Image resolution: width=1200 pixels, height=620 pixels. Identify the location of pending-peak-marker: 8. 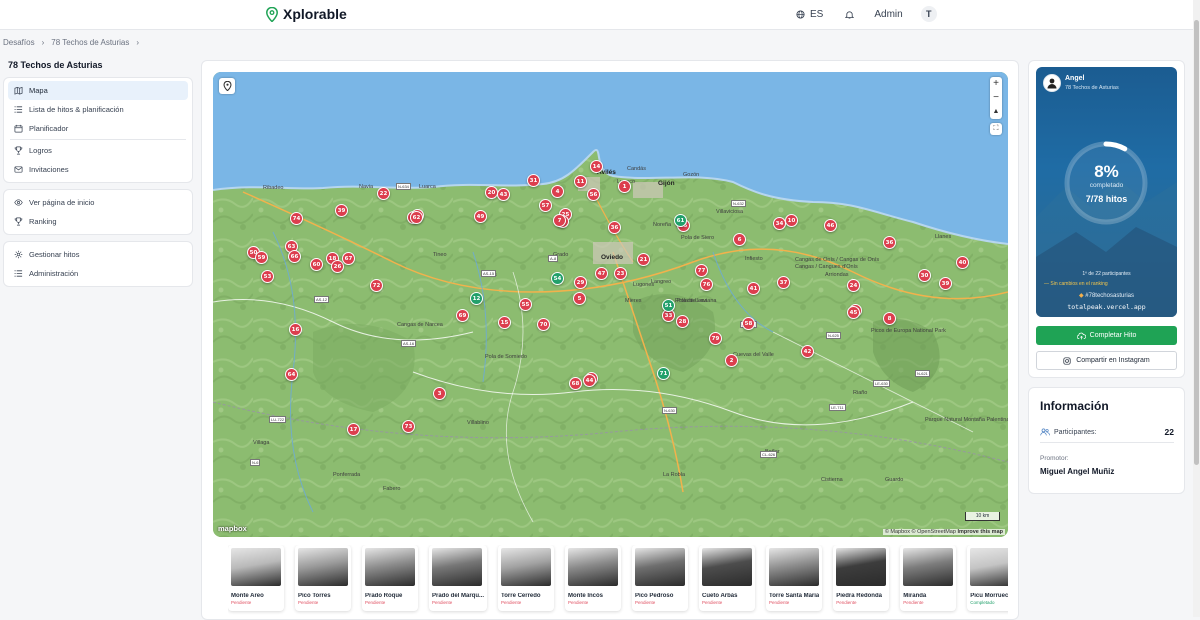
(889, 318).